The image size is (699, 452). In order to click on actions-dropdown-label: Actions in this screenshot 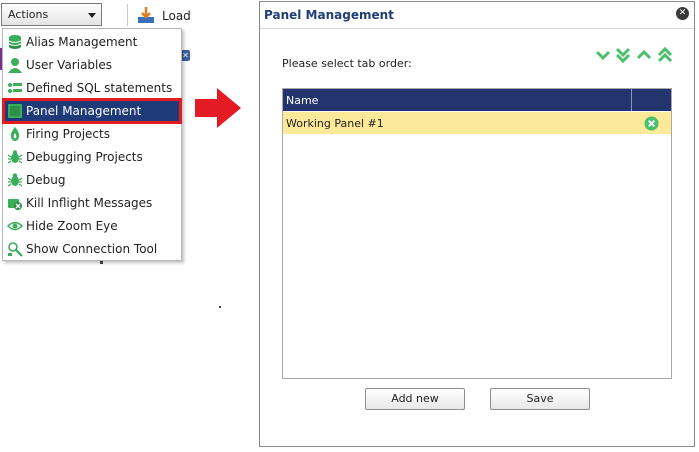, I will do `click(28, 14)`.